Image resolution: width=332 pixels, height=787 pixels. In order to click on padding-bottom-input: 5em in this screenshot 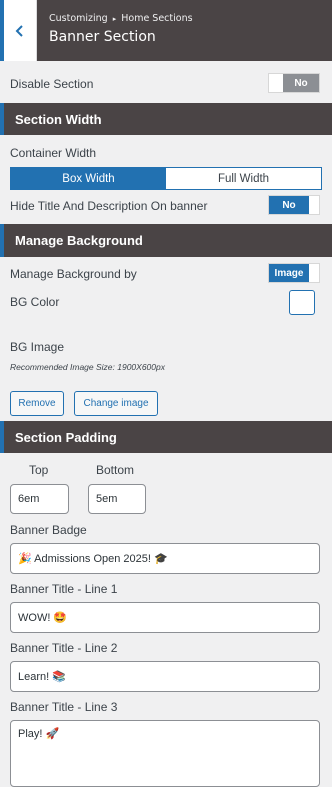, I will do `click(117, 499)`.